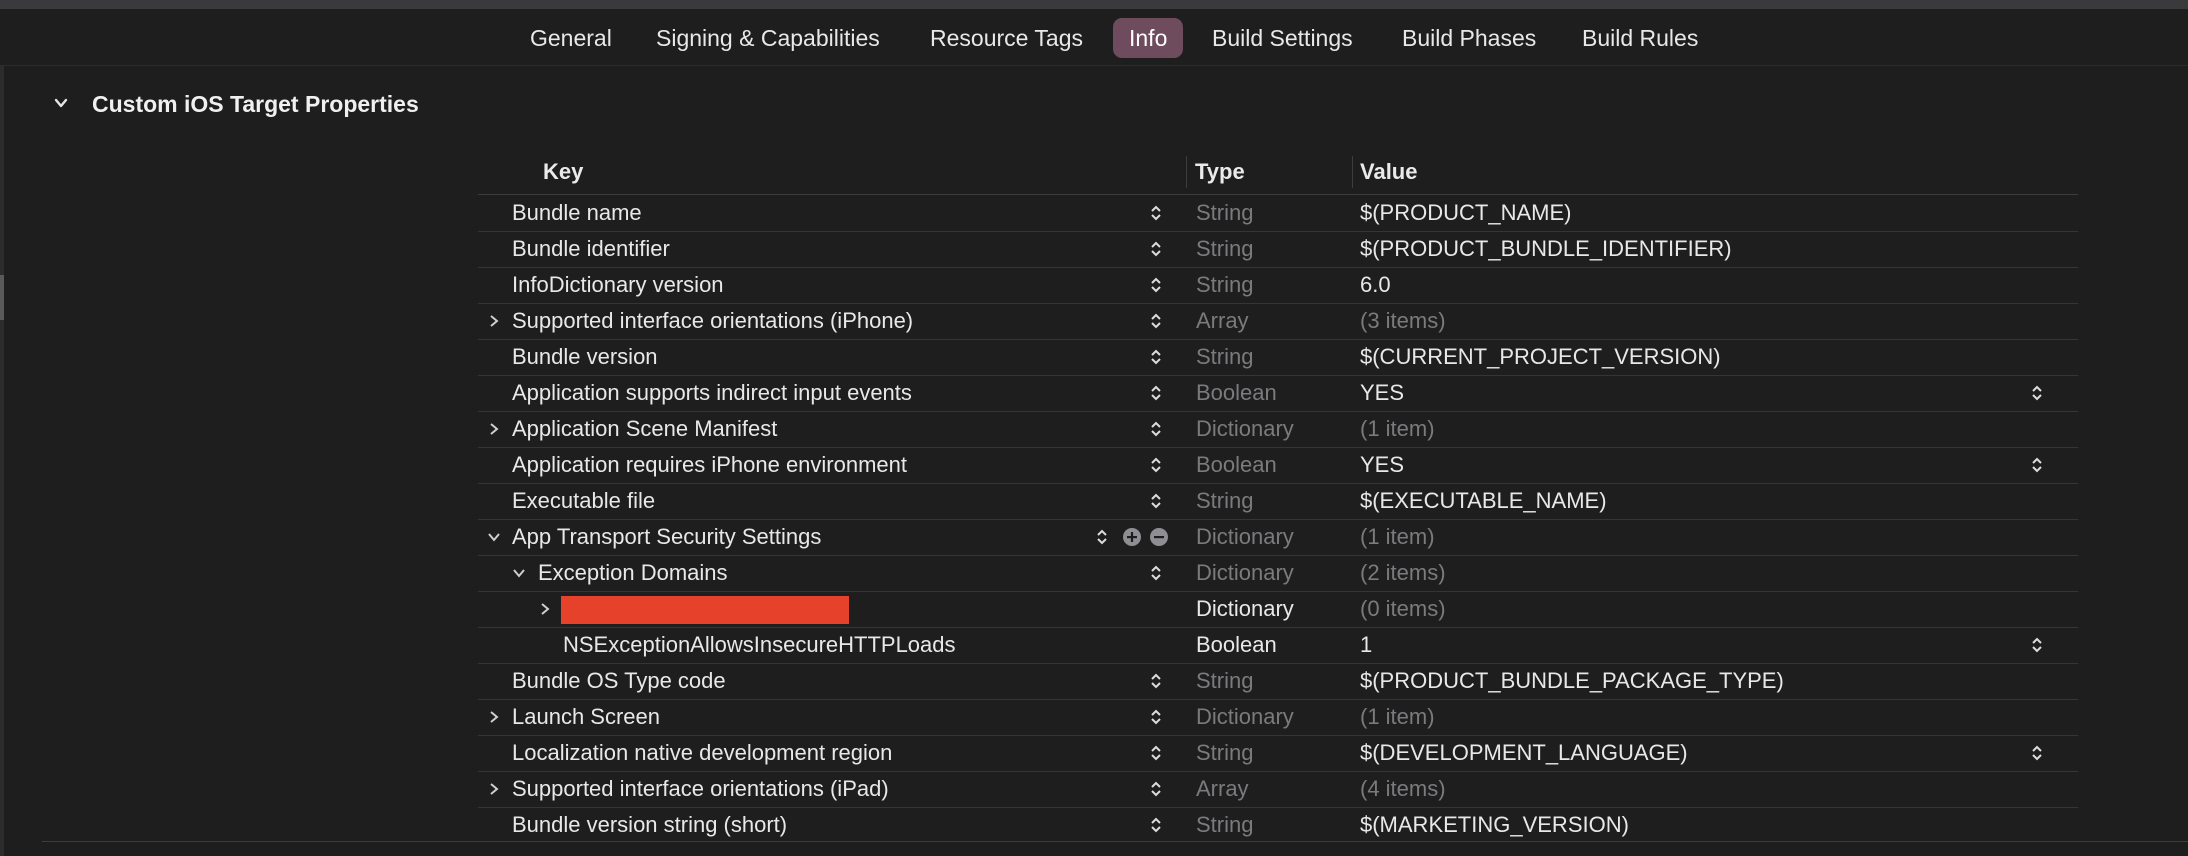  Describe the element at coordinates (768, 38) in the screenshot. I see `tab-signing-capabilities: Signing & Capabilities` at that location.